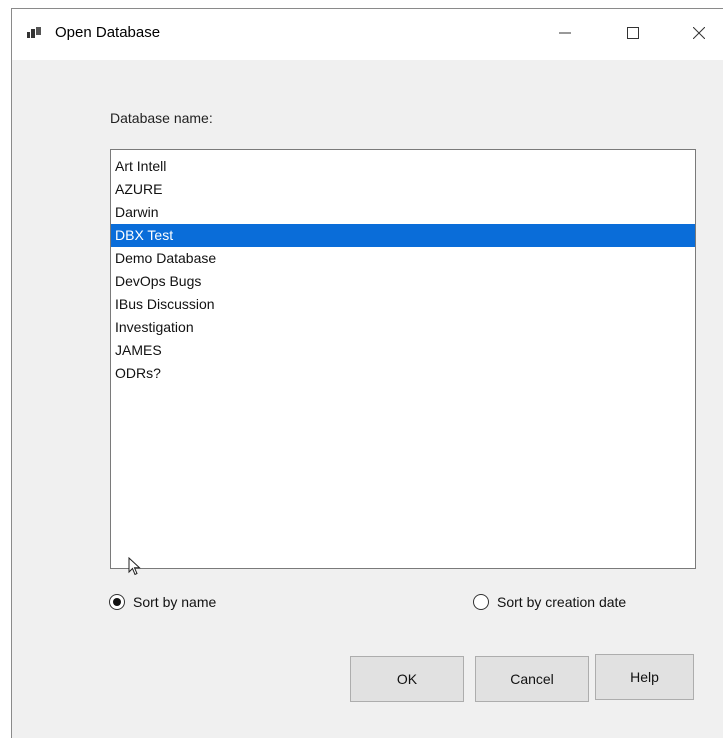 Image resolution: width=723 pixels, height=738 pixels. What do you see at coordinates (34, 34) in the screenshot?
I see `database-window-icon` at bounding box center [34, 34].